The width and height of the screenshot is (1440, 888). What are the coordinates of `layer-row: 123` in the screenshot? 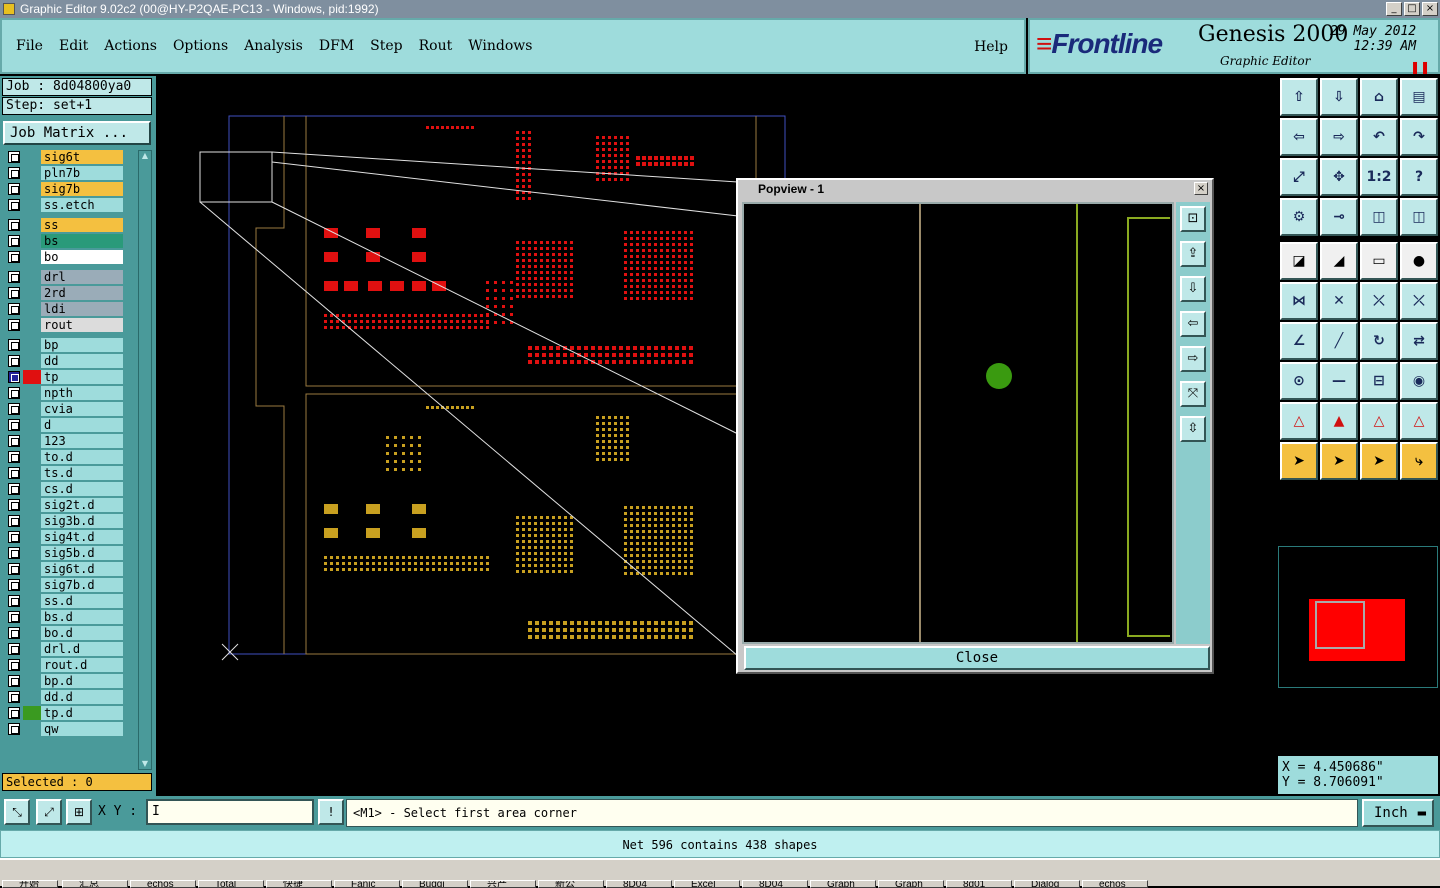 It's located at (65, 441).